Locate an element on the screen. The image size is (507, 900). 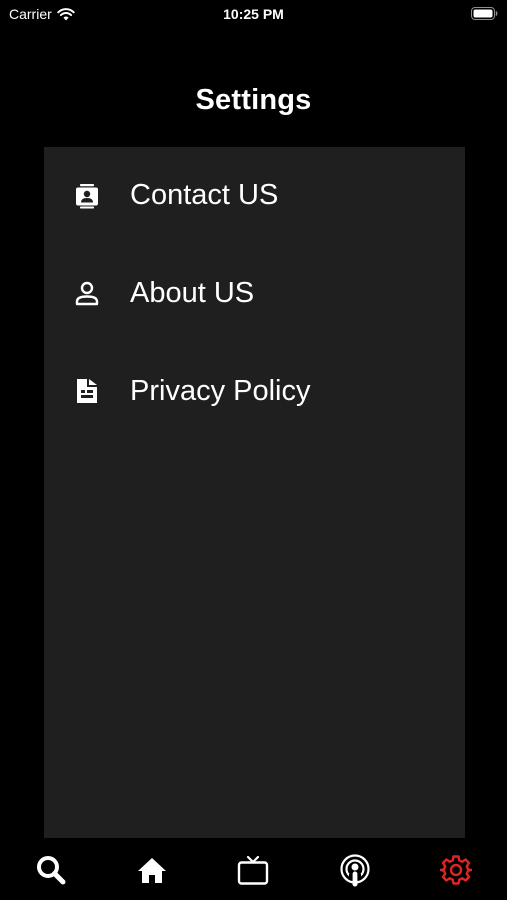
tab-podcast is located at coordinates (354, 869).